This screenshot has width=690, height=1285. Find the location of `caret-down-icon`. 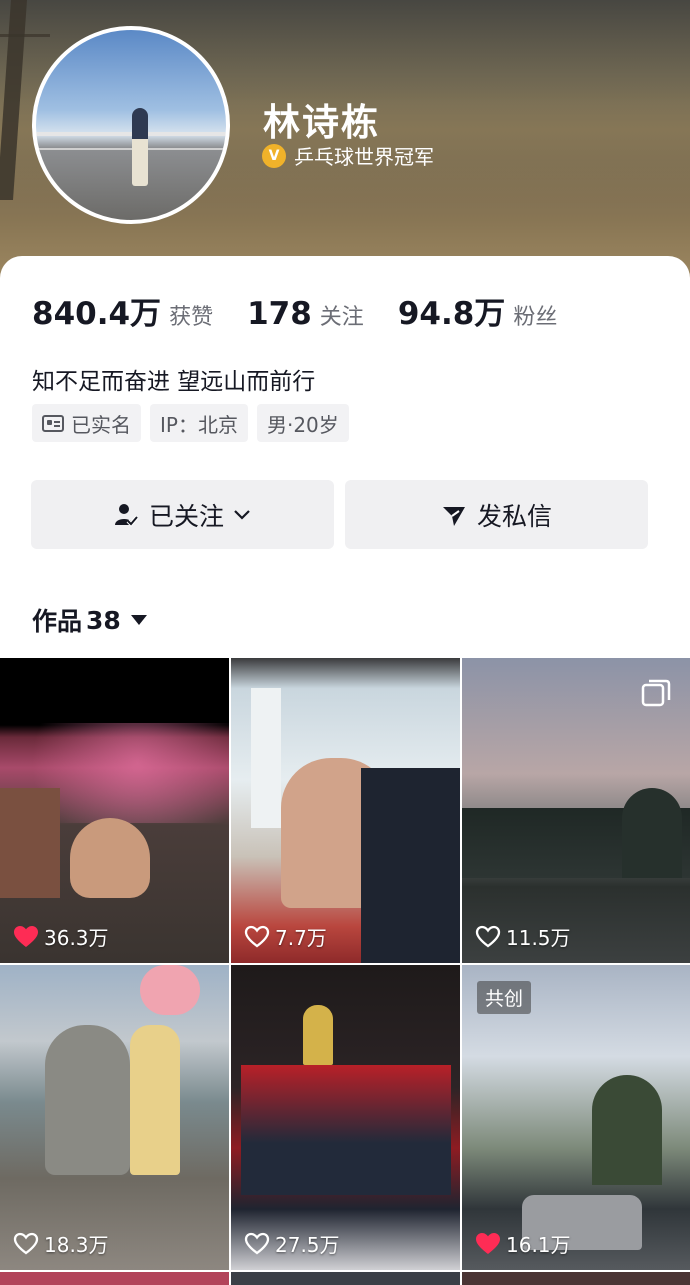

caret-down-icon is located at coordinates (138, 620).